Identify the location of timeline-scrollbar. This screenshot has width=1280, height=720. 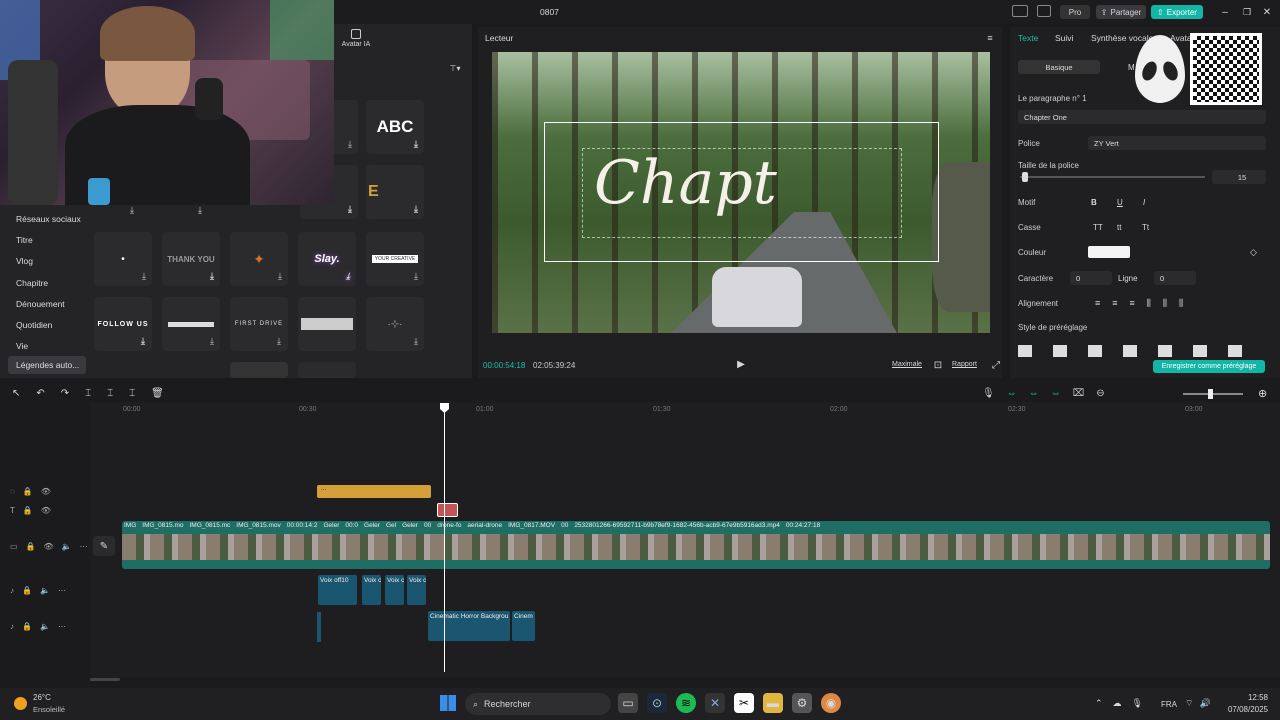
(105, 679).